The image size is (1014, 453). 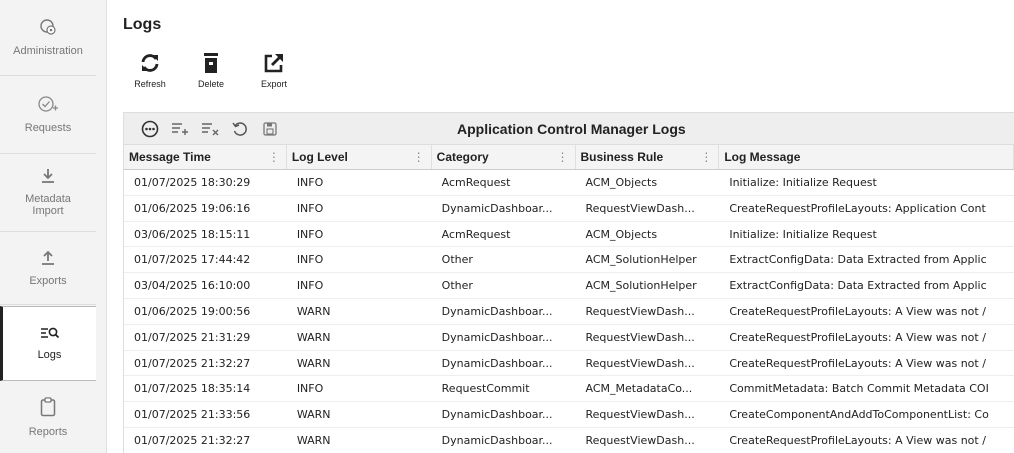 What do you see at coordinates (211, 65) in the screenshot?
I see `trash-icon` at bounding box center [211, 65].